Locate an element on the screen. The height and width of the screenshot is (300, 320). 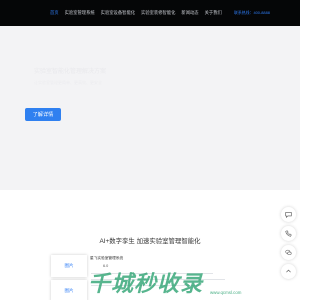
main-nav: 首页 实验室管理系统 实验室设备智能化 实验室装修智能化 新闻动态 关于我们 is located at coordinates (139, 13).